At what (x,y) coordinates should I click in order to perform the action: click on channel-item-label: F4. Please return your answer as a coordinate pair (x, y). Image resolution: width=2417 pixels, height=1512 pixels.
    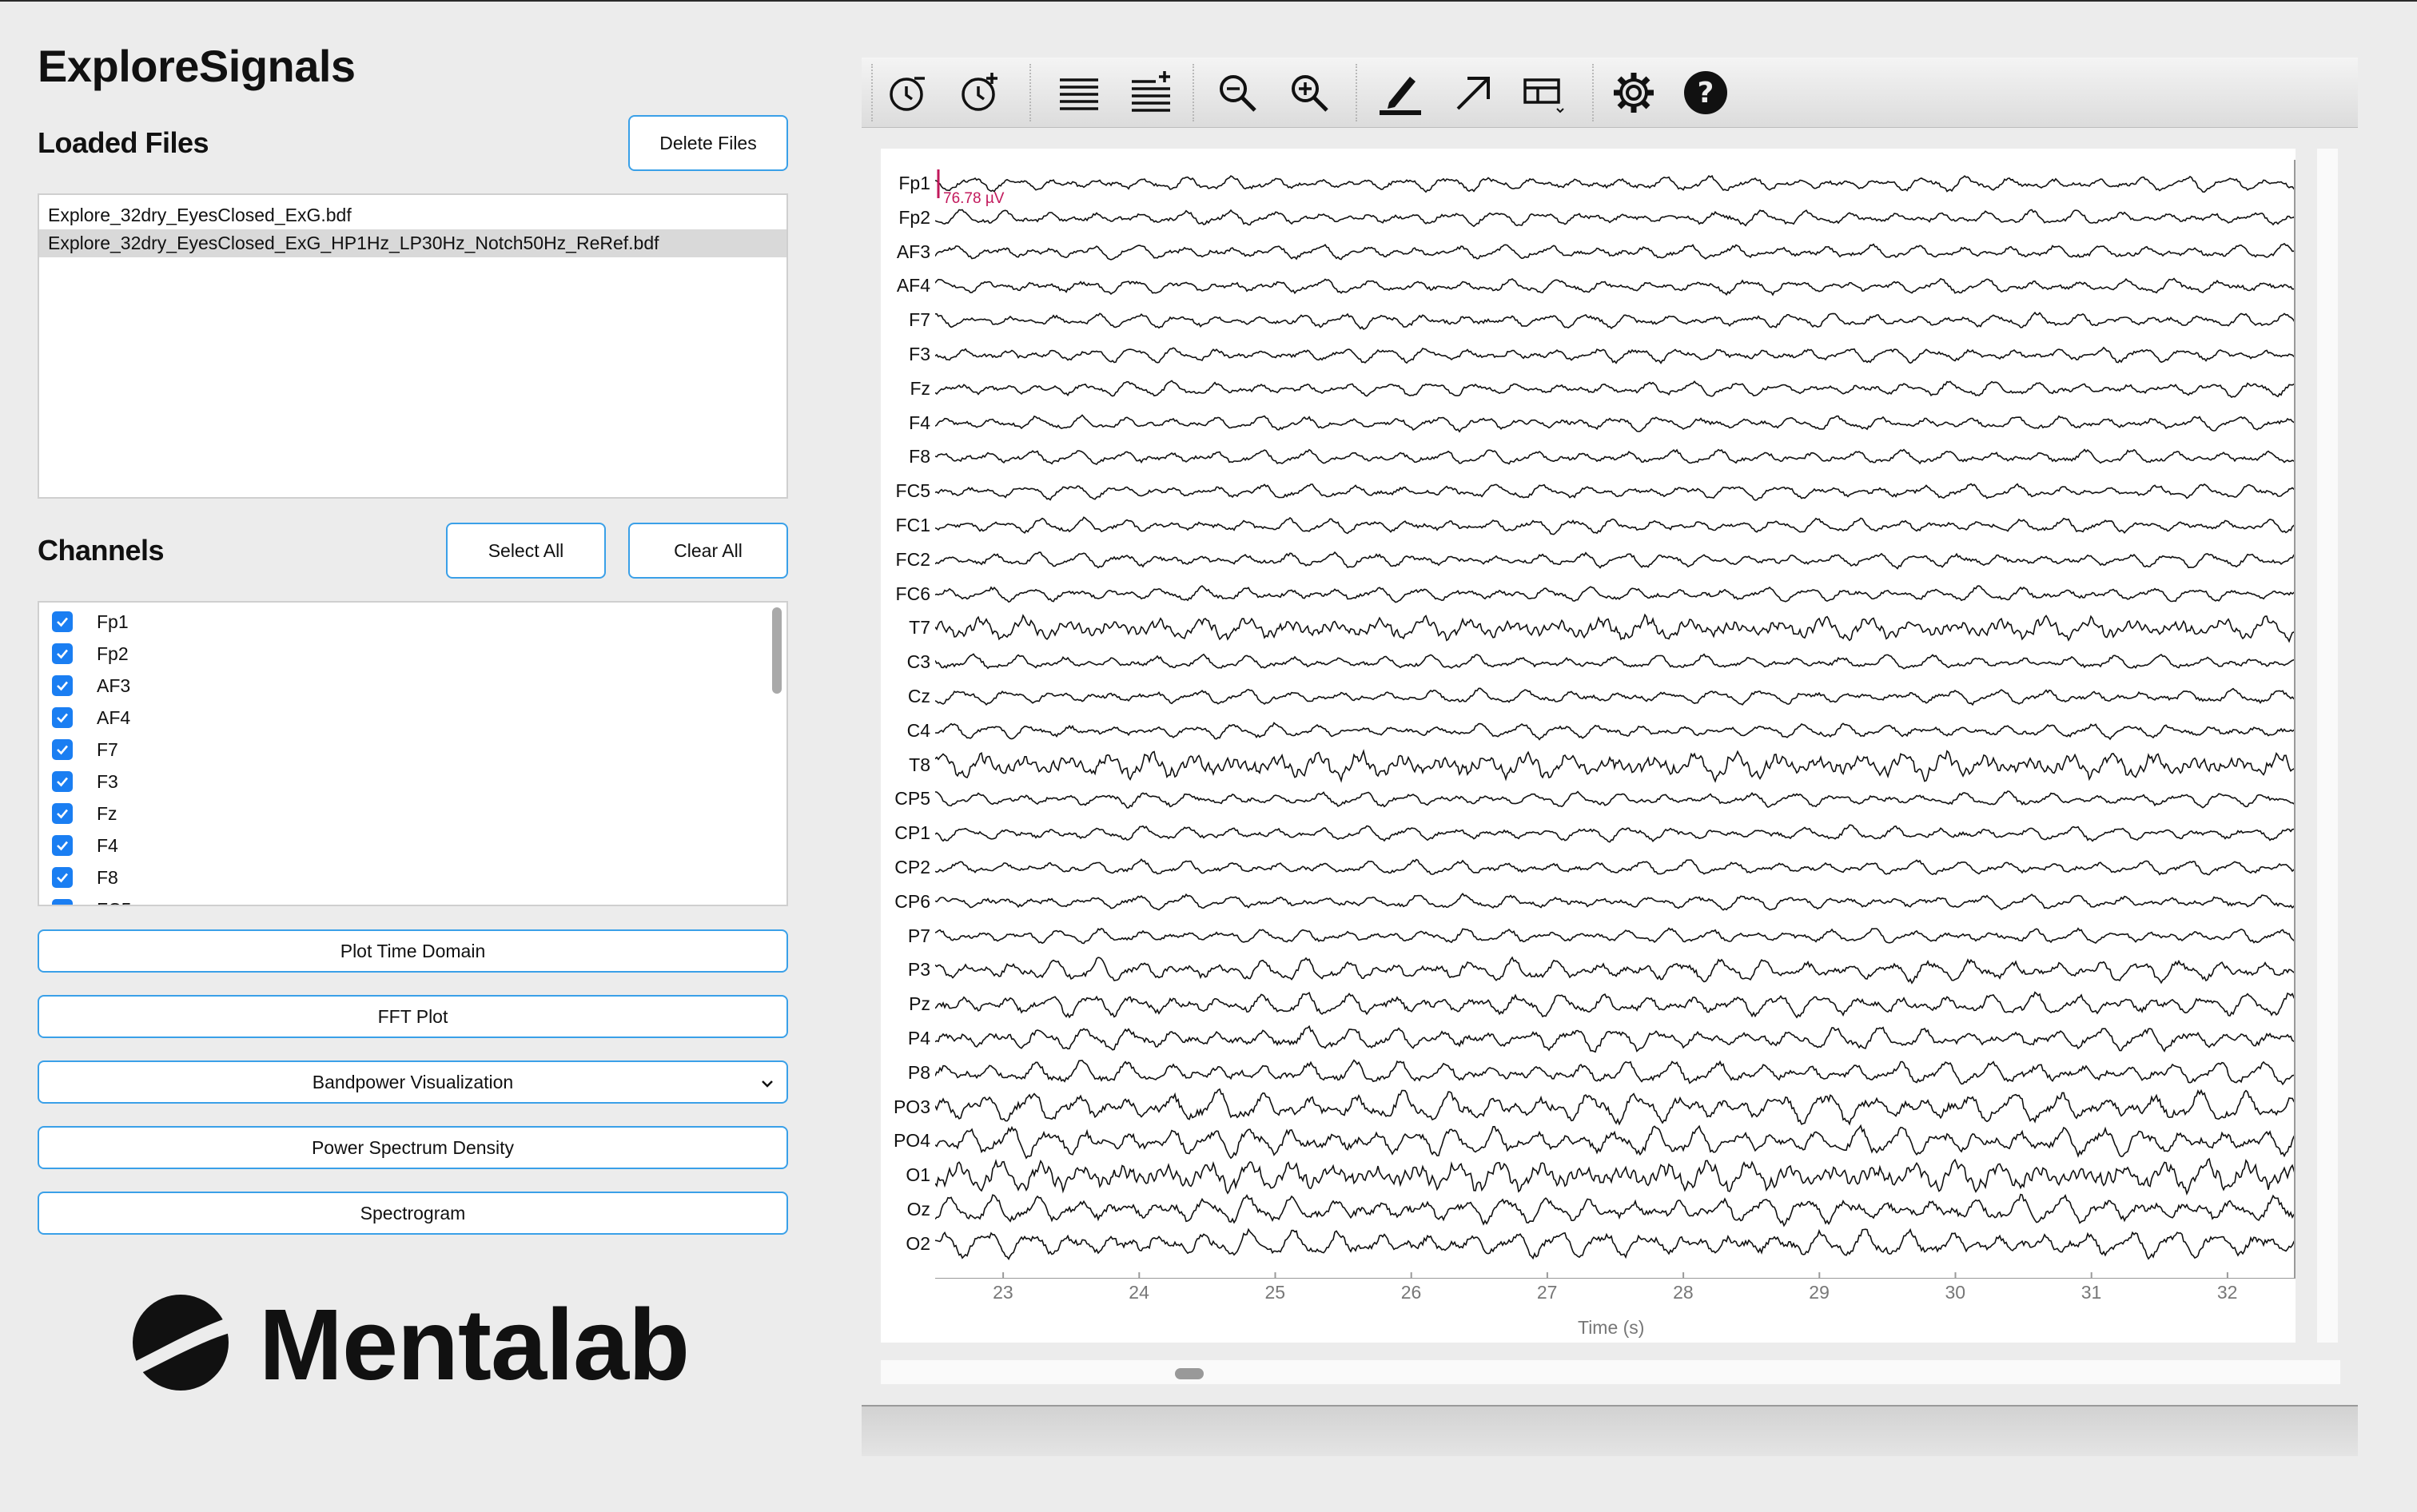
    Looking at the image, I should click on (107, 845).